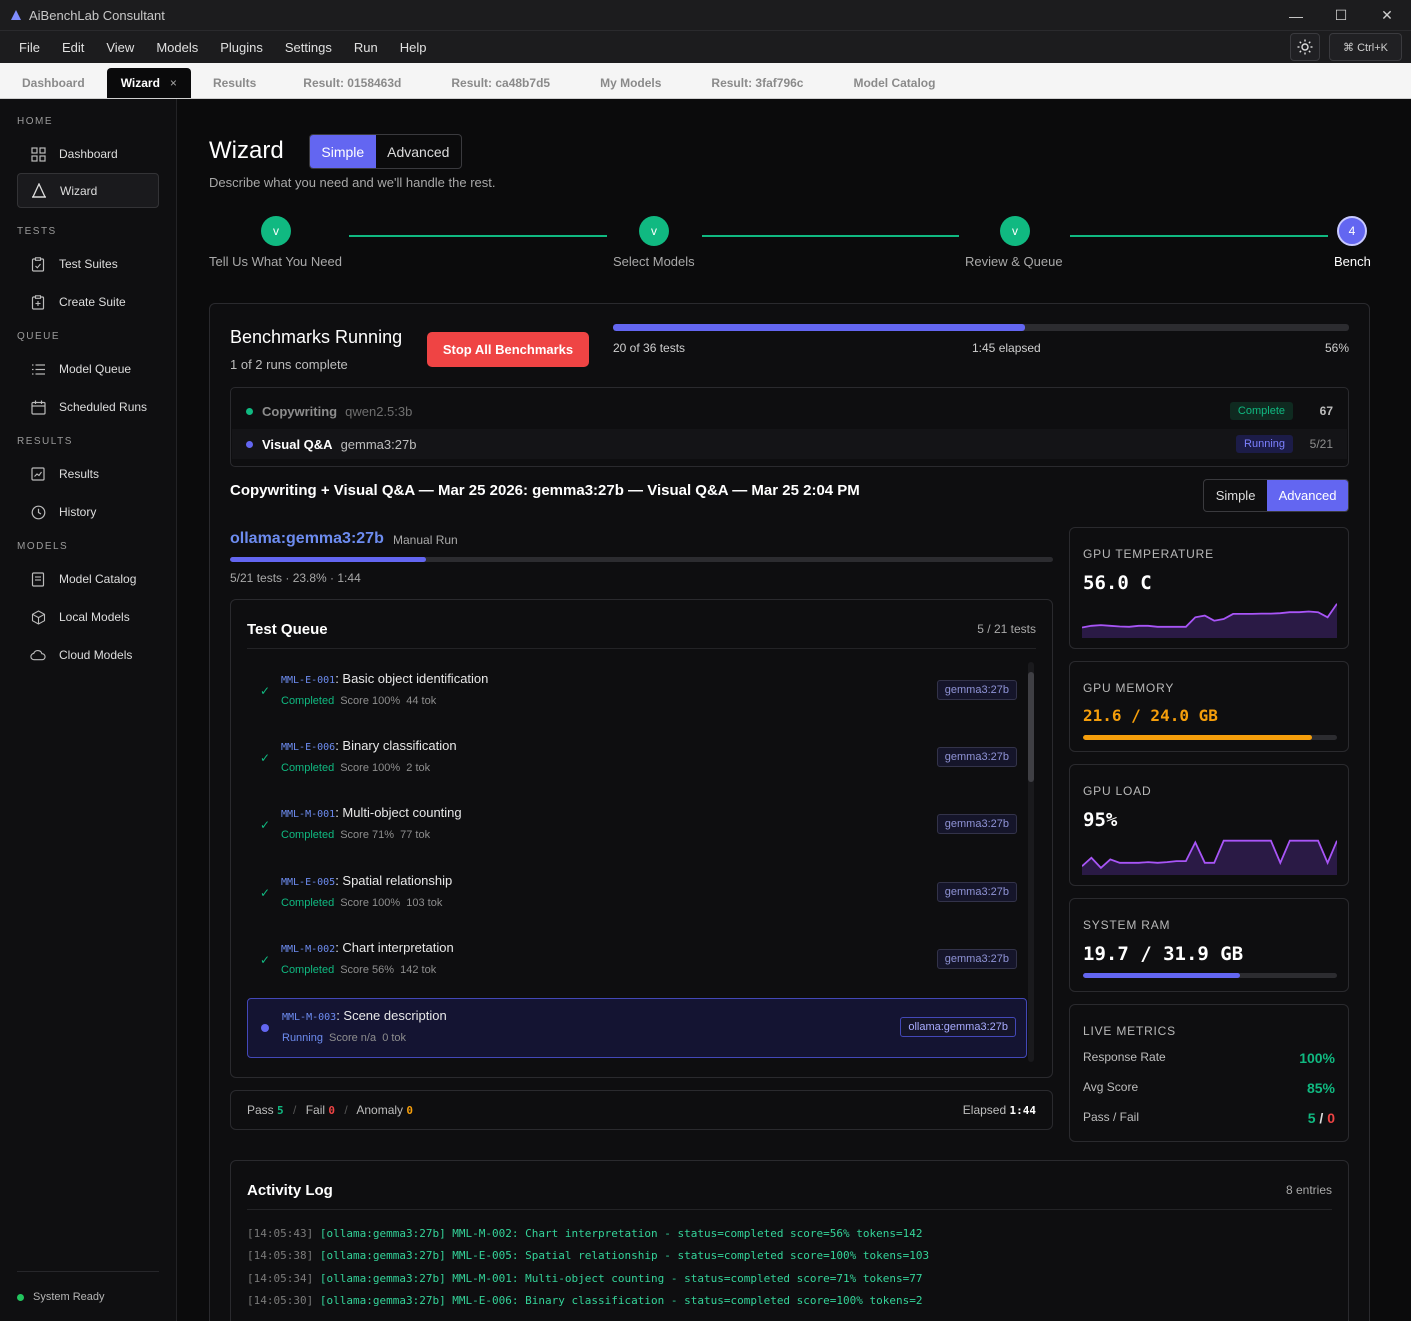 Image resolution: width=1411 pixels, height=1321 pixels. What do you see at coordinates (789, 444) in the screenshot?
I see `run-row: Visual Q&A gemma3:27b Running 5/21` at bounding box center [789, 444].